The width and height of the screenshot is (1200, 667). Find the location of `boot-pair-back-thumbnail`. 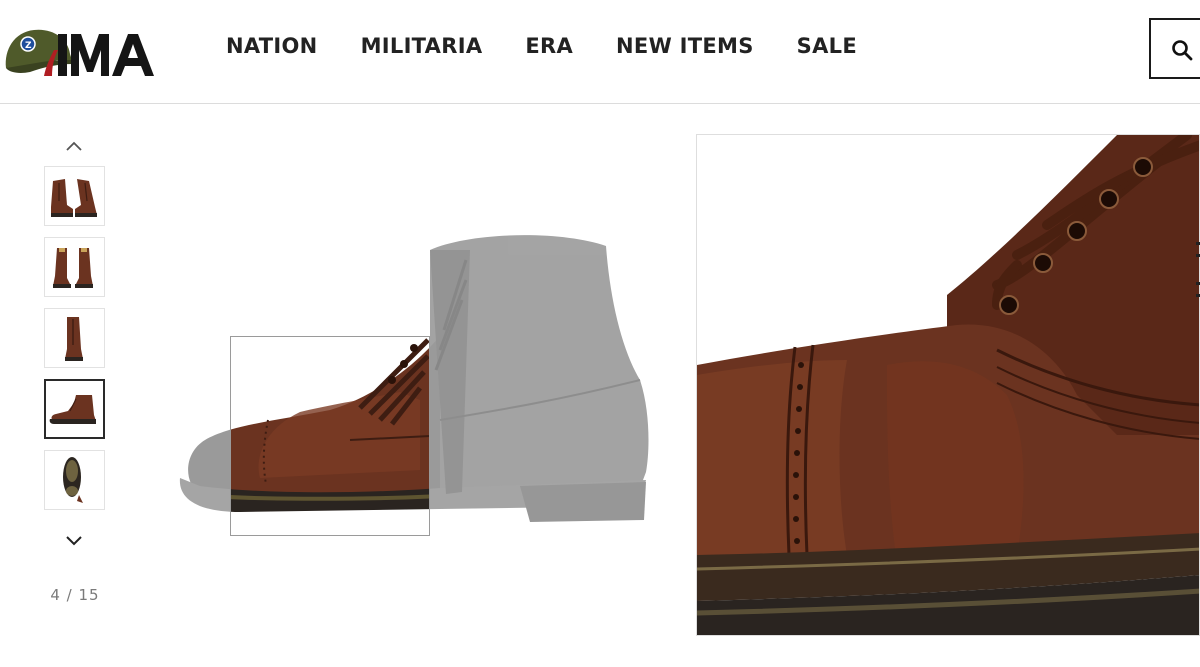

boot-pair-back-thumbnail is located at coordinates (73, 268).